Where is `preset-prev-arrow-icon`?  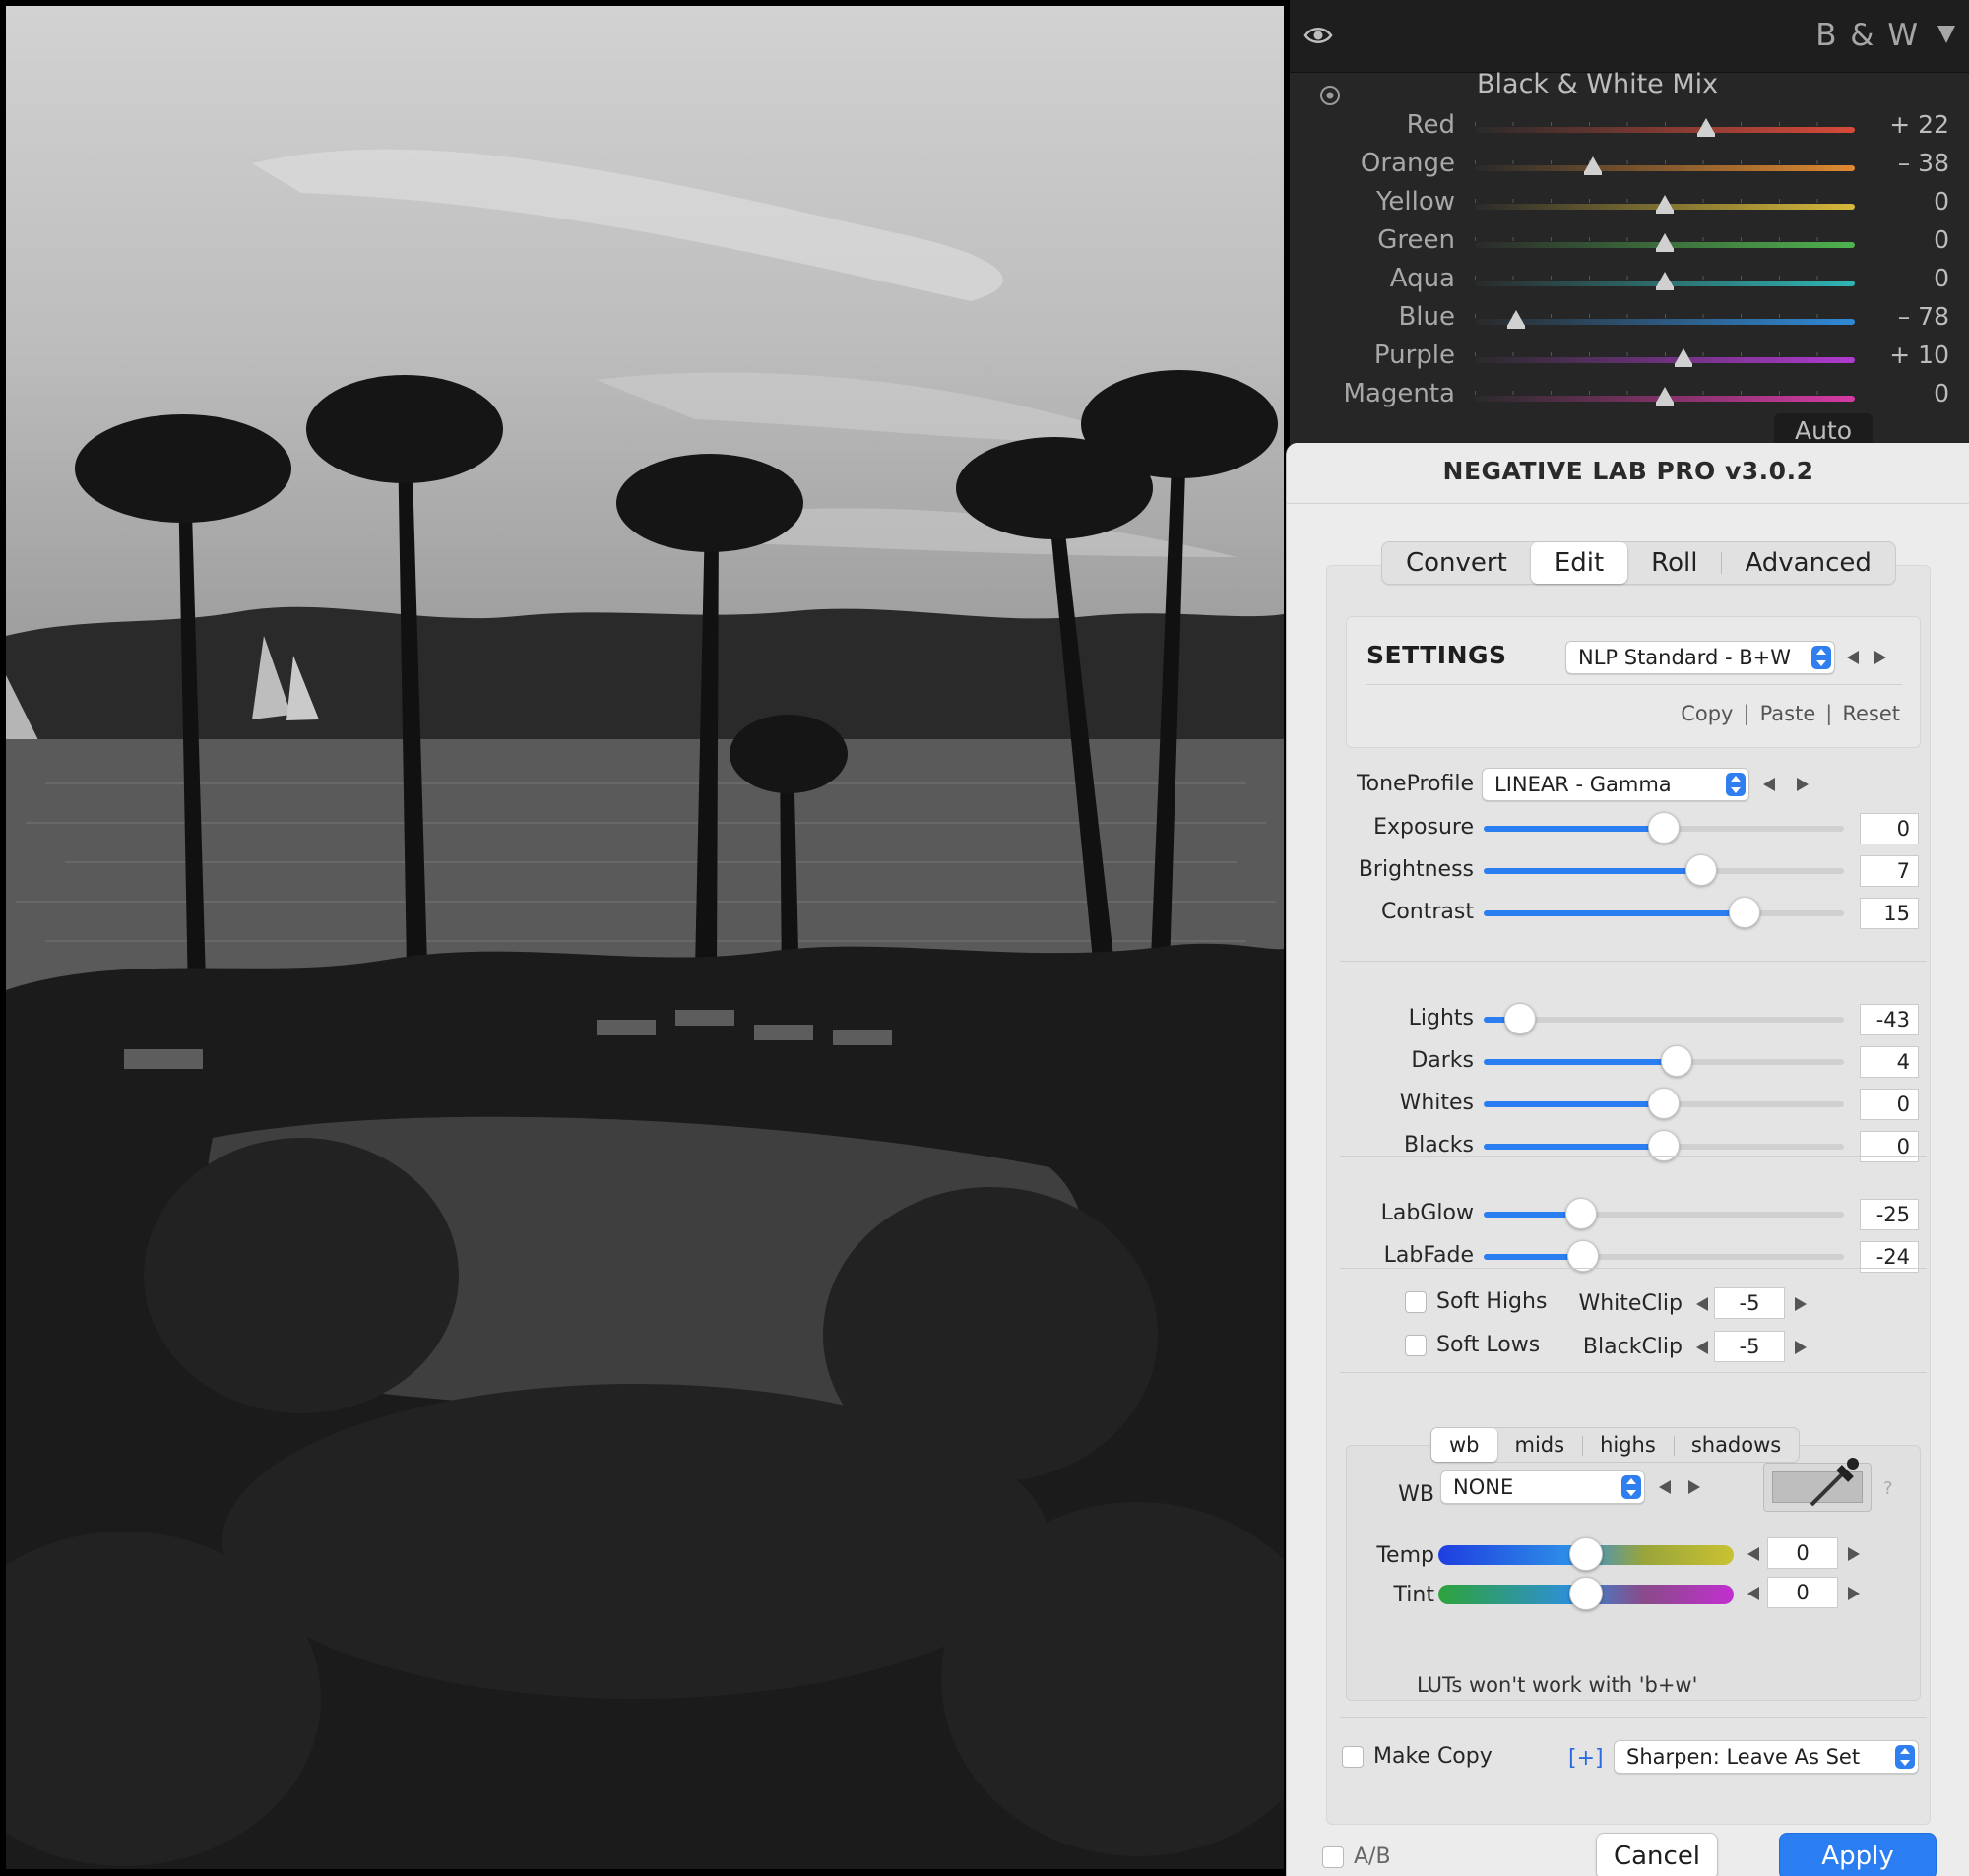
preset-prev-arrow-icon is located at coordinates (1853, 657).